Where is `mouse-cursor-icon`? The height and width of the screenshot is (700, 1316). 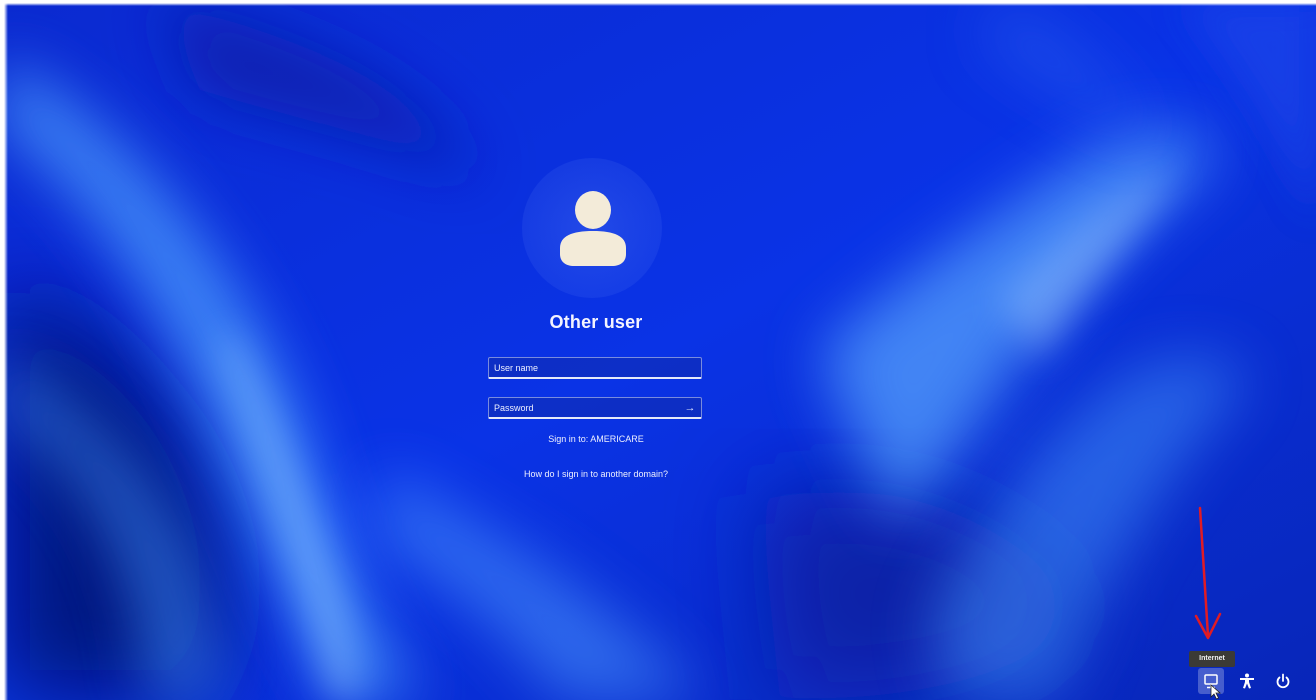 mouse-cursor-icon is located at coordinates (1216, 692).